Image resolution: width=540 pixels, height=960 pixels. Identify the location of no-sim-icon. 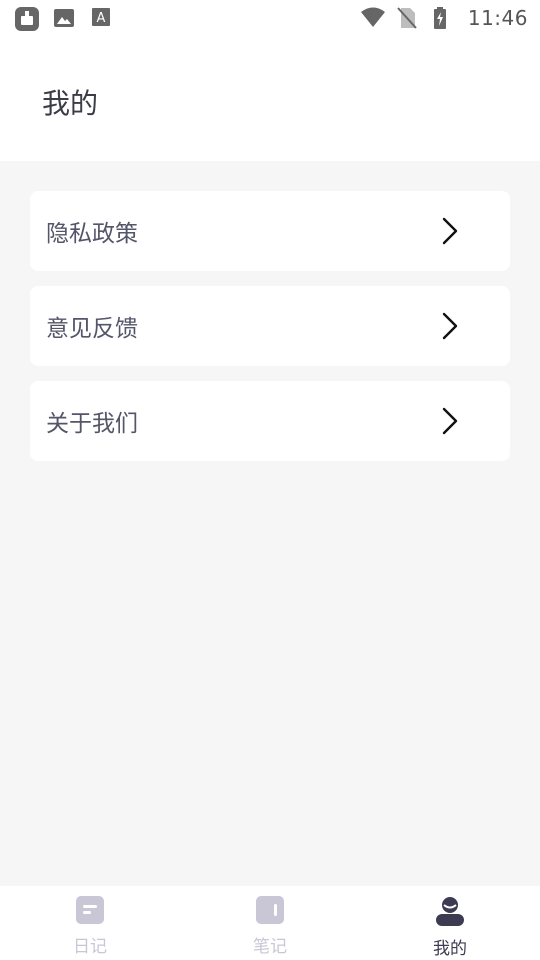
(408, 18).